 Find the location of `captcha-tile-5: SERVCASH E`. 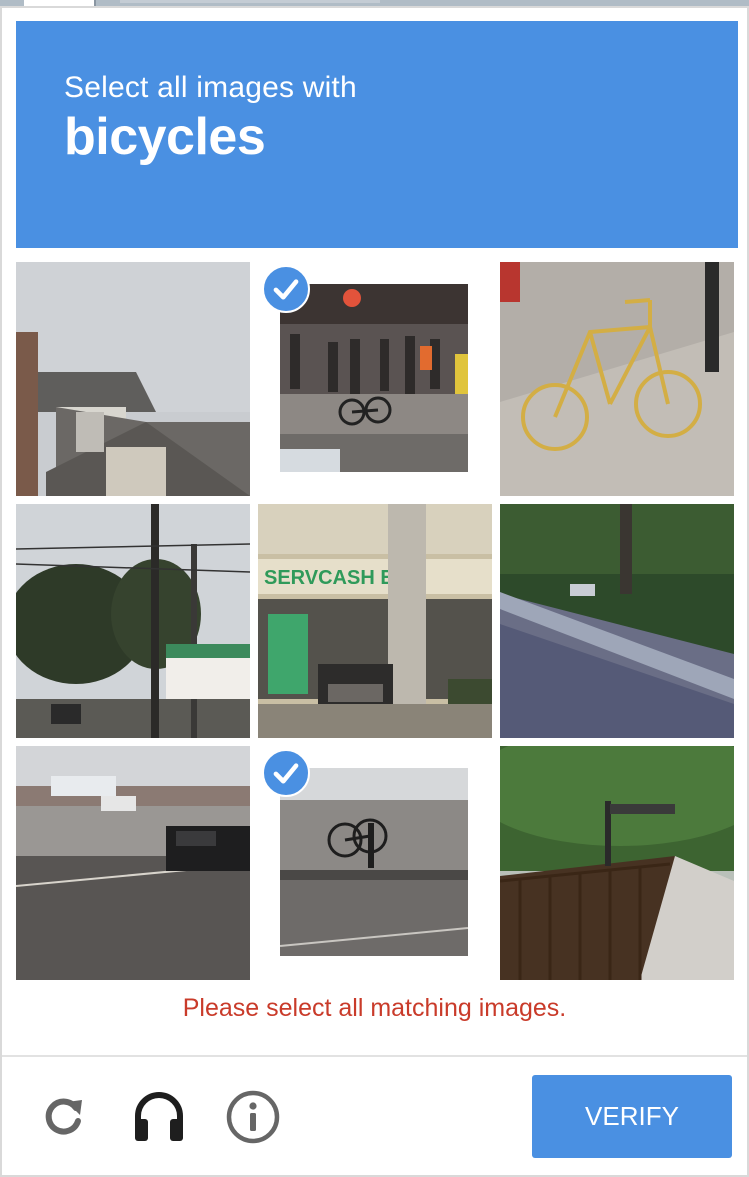

captcha-tile-5: SERVCASH E is located at coordinates (375, 621).